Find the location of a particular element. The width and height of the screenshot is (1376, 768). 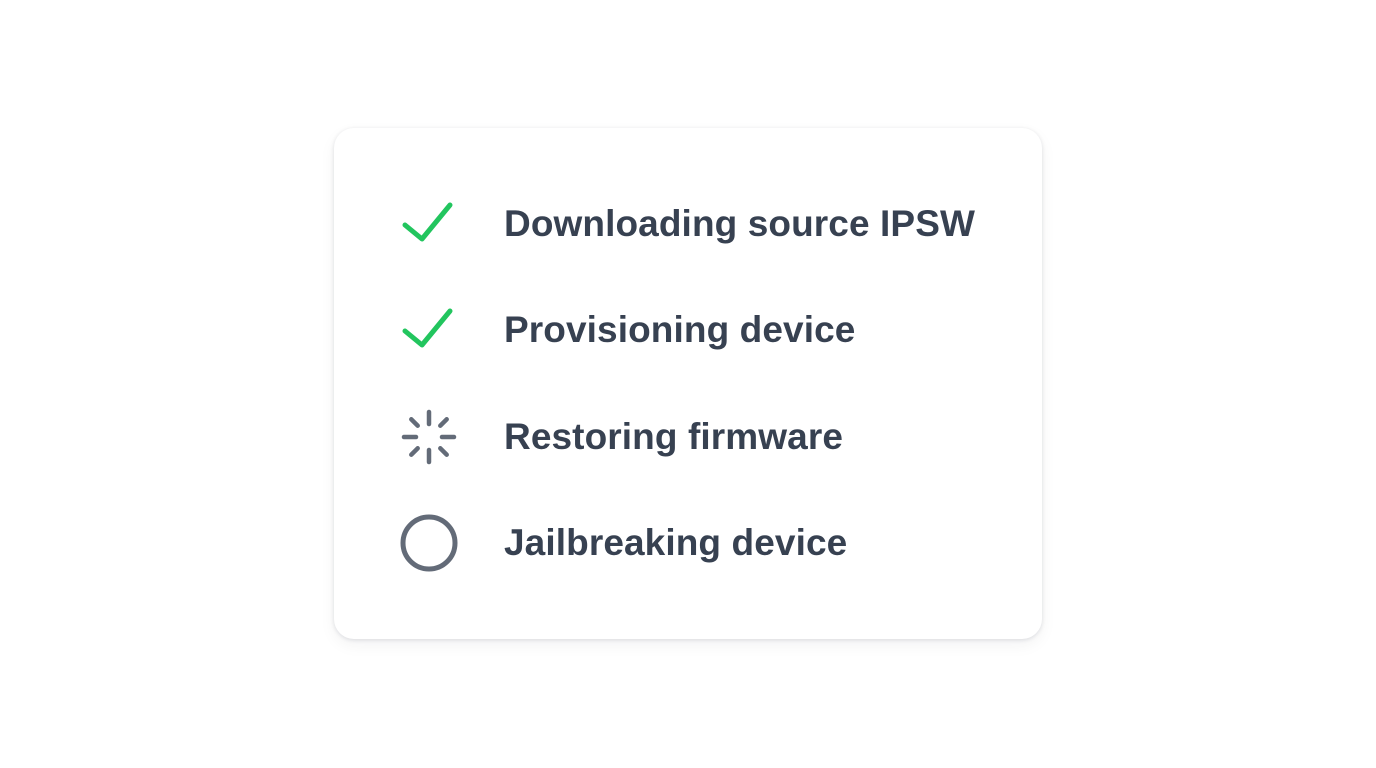

step-label: Jailbreaking device is located at coordinates (676, 542).